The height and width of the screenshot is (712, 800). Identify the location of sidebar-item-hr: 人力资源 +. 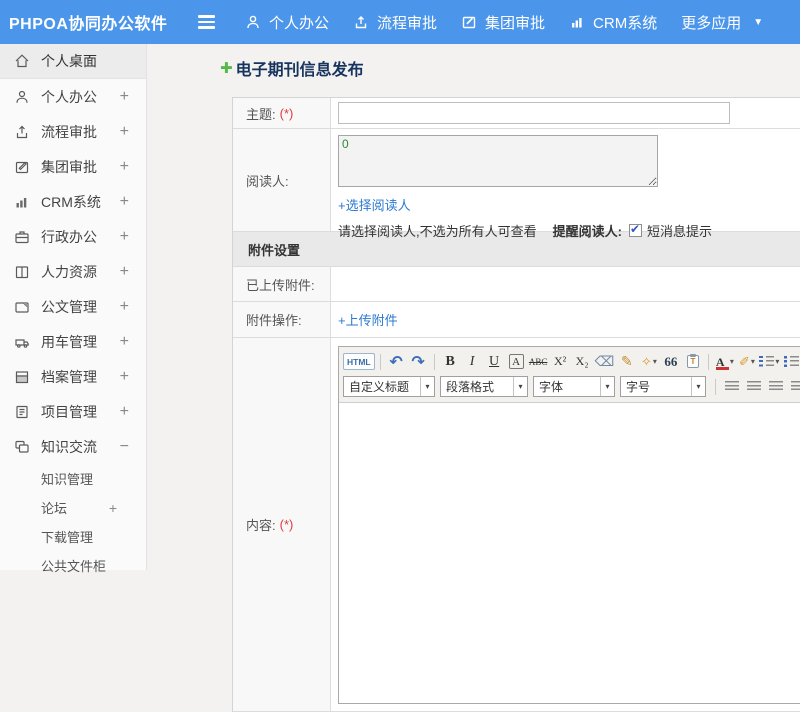
(73, 271).